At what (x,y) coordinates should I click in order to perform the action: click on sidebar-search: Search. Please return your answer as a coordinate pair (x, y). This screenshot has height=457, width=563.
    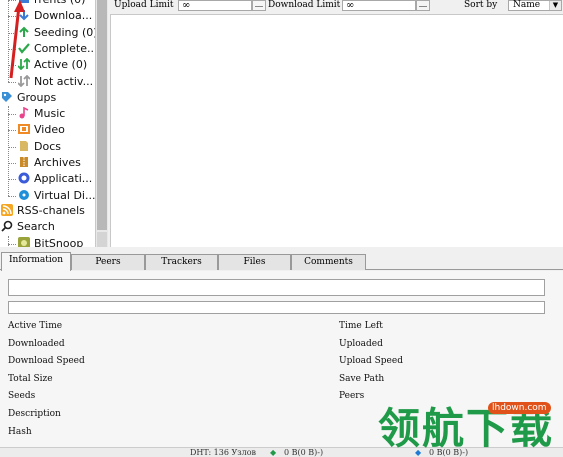
    Looking at the image, I should click on (28, 227).